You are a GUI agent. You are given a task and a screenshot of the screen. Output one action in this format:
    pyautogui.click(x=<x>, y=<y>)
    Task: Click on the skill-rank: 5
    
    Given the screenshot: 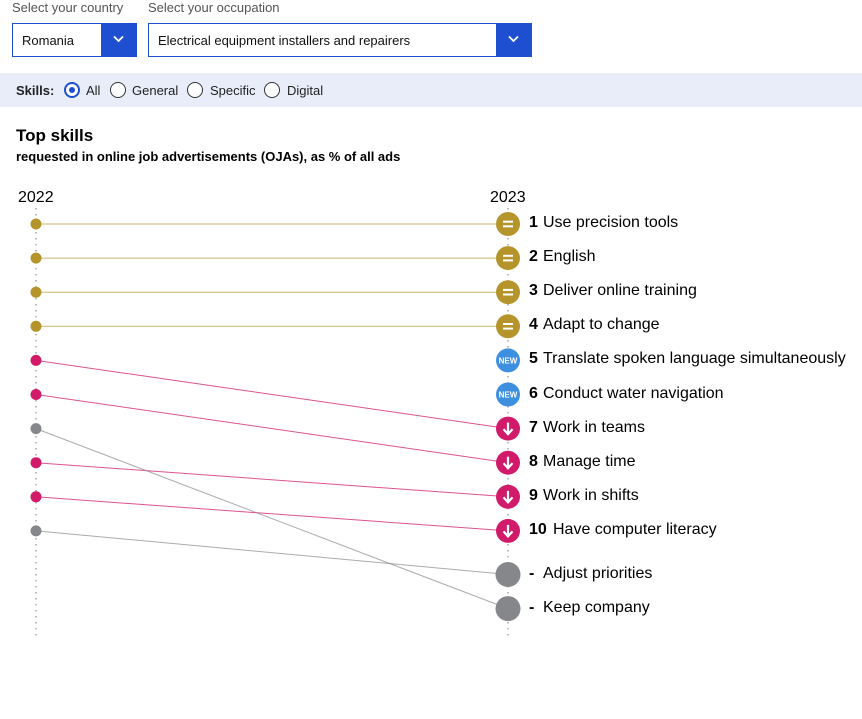 What is the action you would take?
    pyautogui.click(x=533, y=359)
    